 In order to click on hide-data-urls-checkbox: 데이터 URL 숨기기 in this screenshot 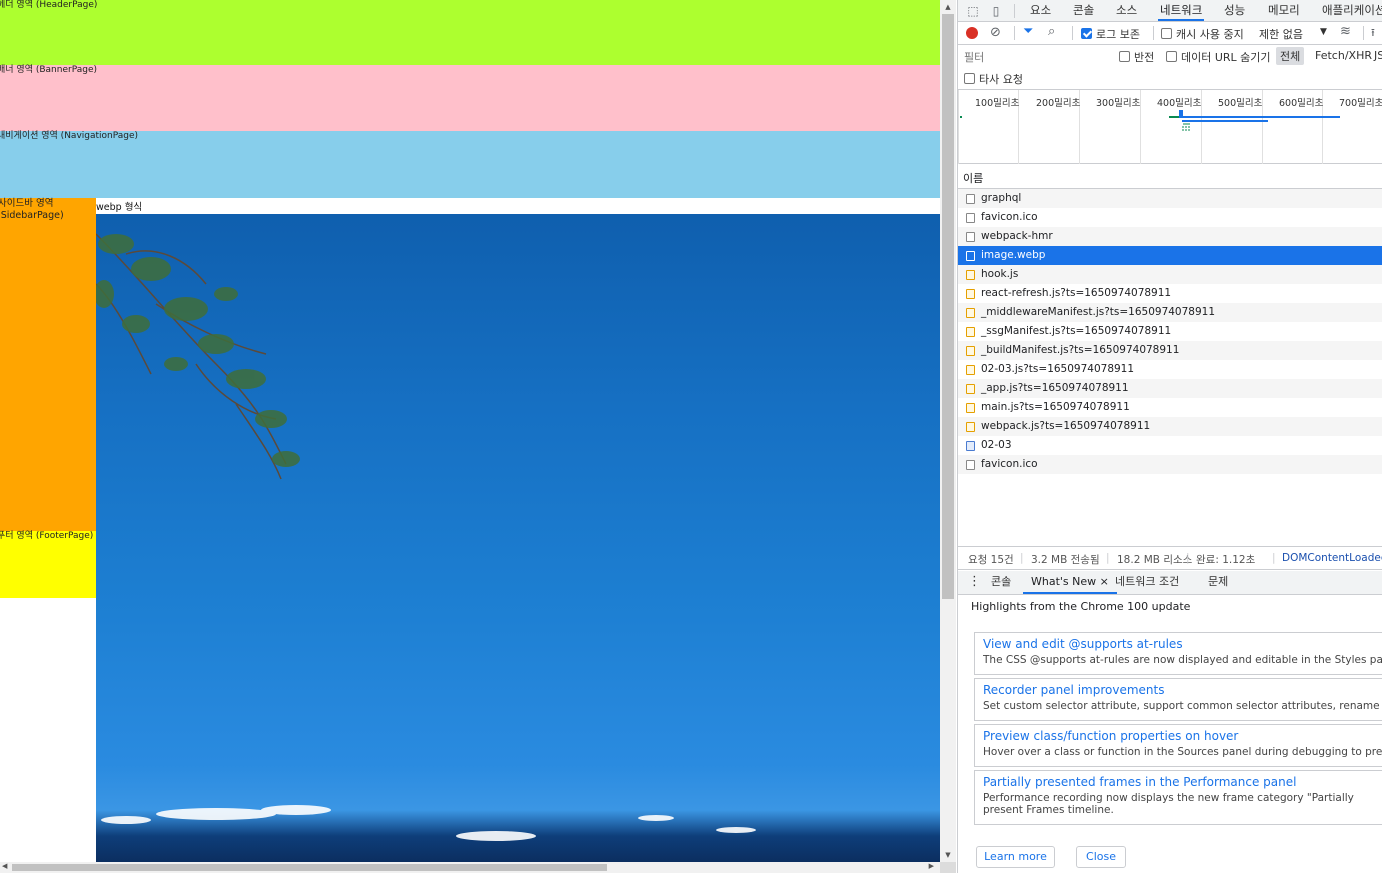, I will do `click(1218, 57)`.